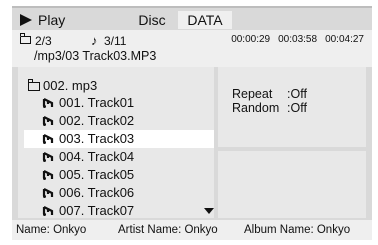 The width and height of the screenshot is (378, 245). I want to click on random-label: Random, so click(256, 108).